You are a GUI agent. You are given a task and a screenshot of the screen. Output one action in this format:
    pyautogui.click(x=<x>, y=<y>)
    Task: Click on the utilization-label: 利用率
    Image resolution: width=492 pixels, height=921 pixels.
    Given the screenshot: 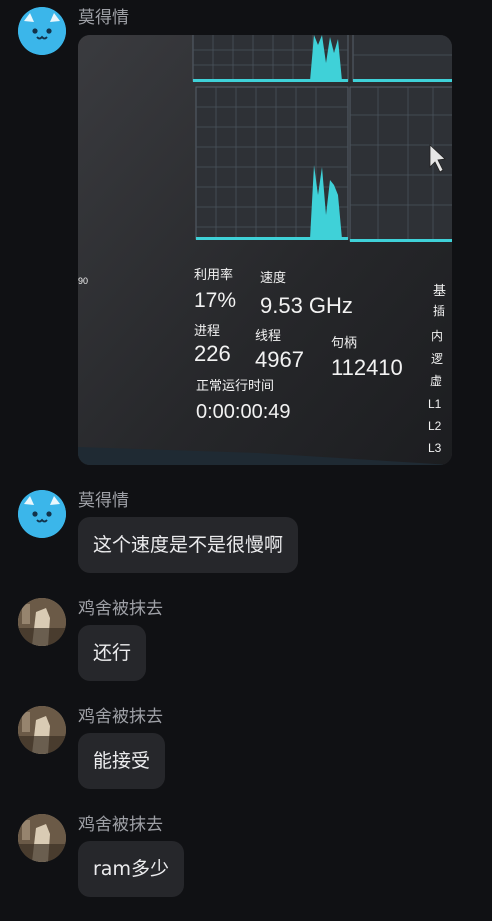 What is the action you would take?
    pyautogui.click(x=213, y=274)
    